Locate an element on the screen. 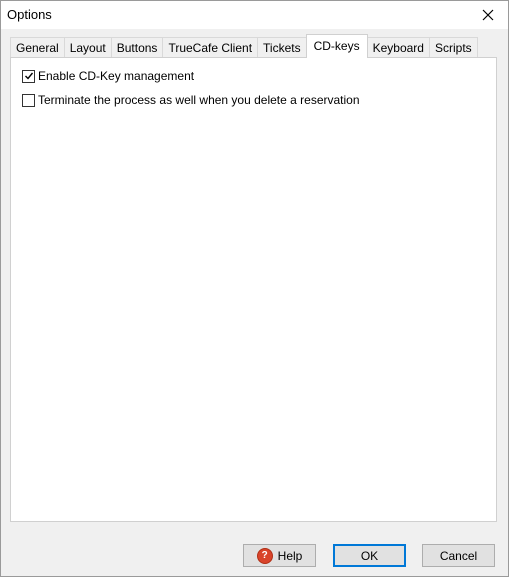 The height and width of the screenshot is (577, 509). tab-keyboard: Keyboard is located at coordinates (398, 47).